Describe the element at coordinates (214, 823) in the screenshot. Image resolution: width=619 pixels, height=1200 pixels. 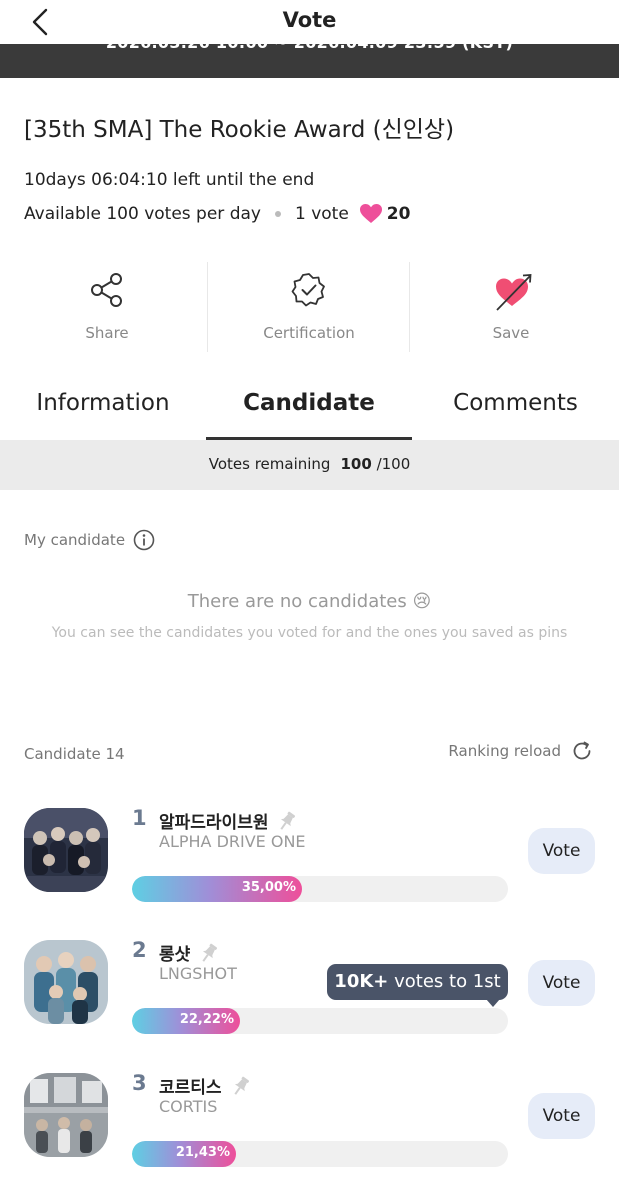
I see `candidate-korean-label: 알파드라이브원` at that location.